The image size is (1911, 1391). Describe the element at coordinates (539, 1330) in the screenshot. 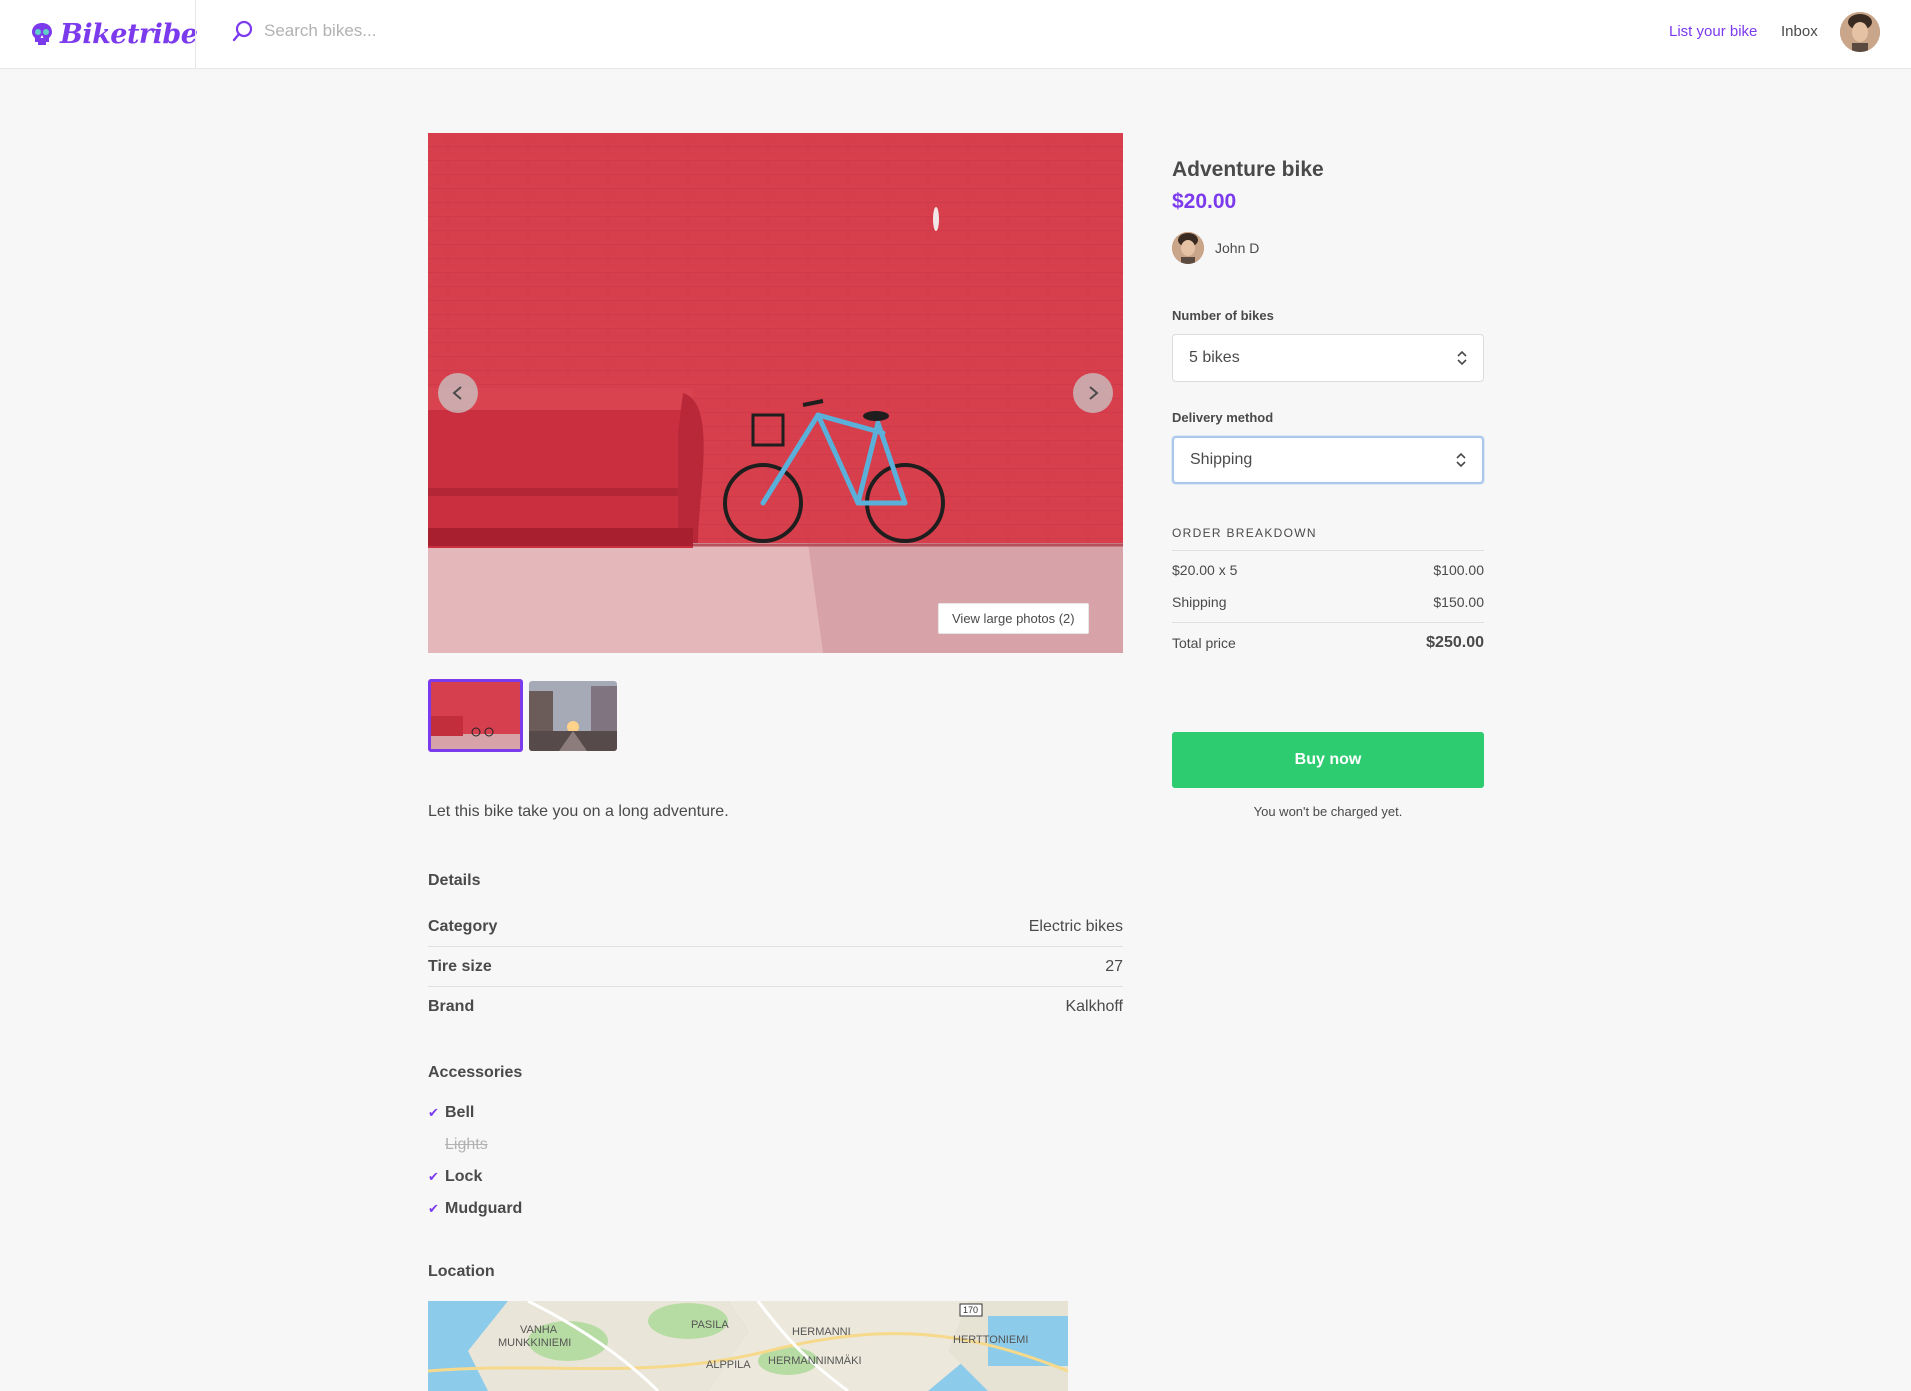

I see `map-label: VANHA` at that location.